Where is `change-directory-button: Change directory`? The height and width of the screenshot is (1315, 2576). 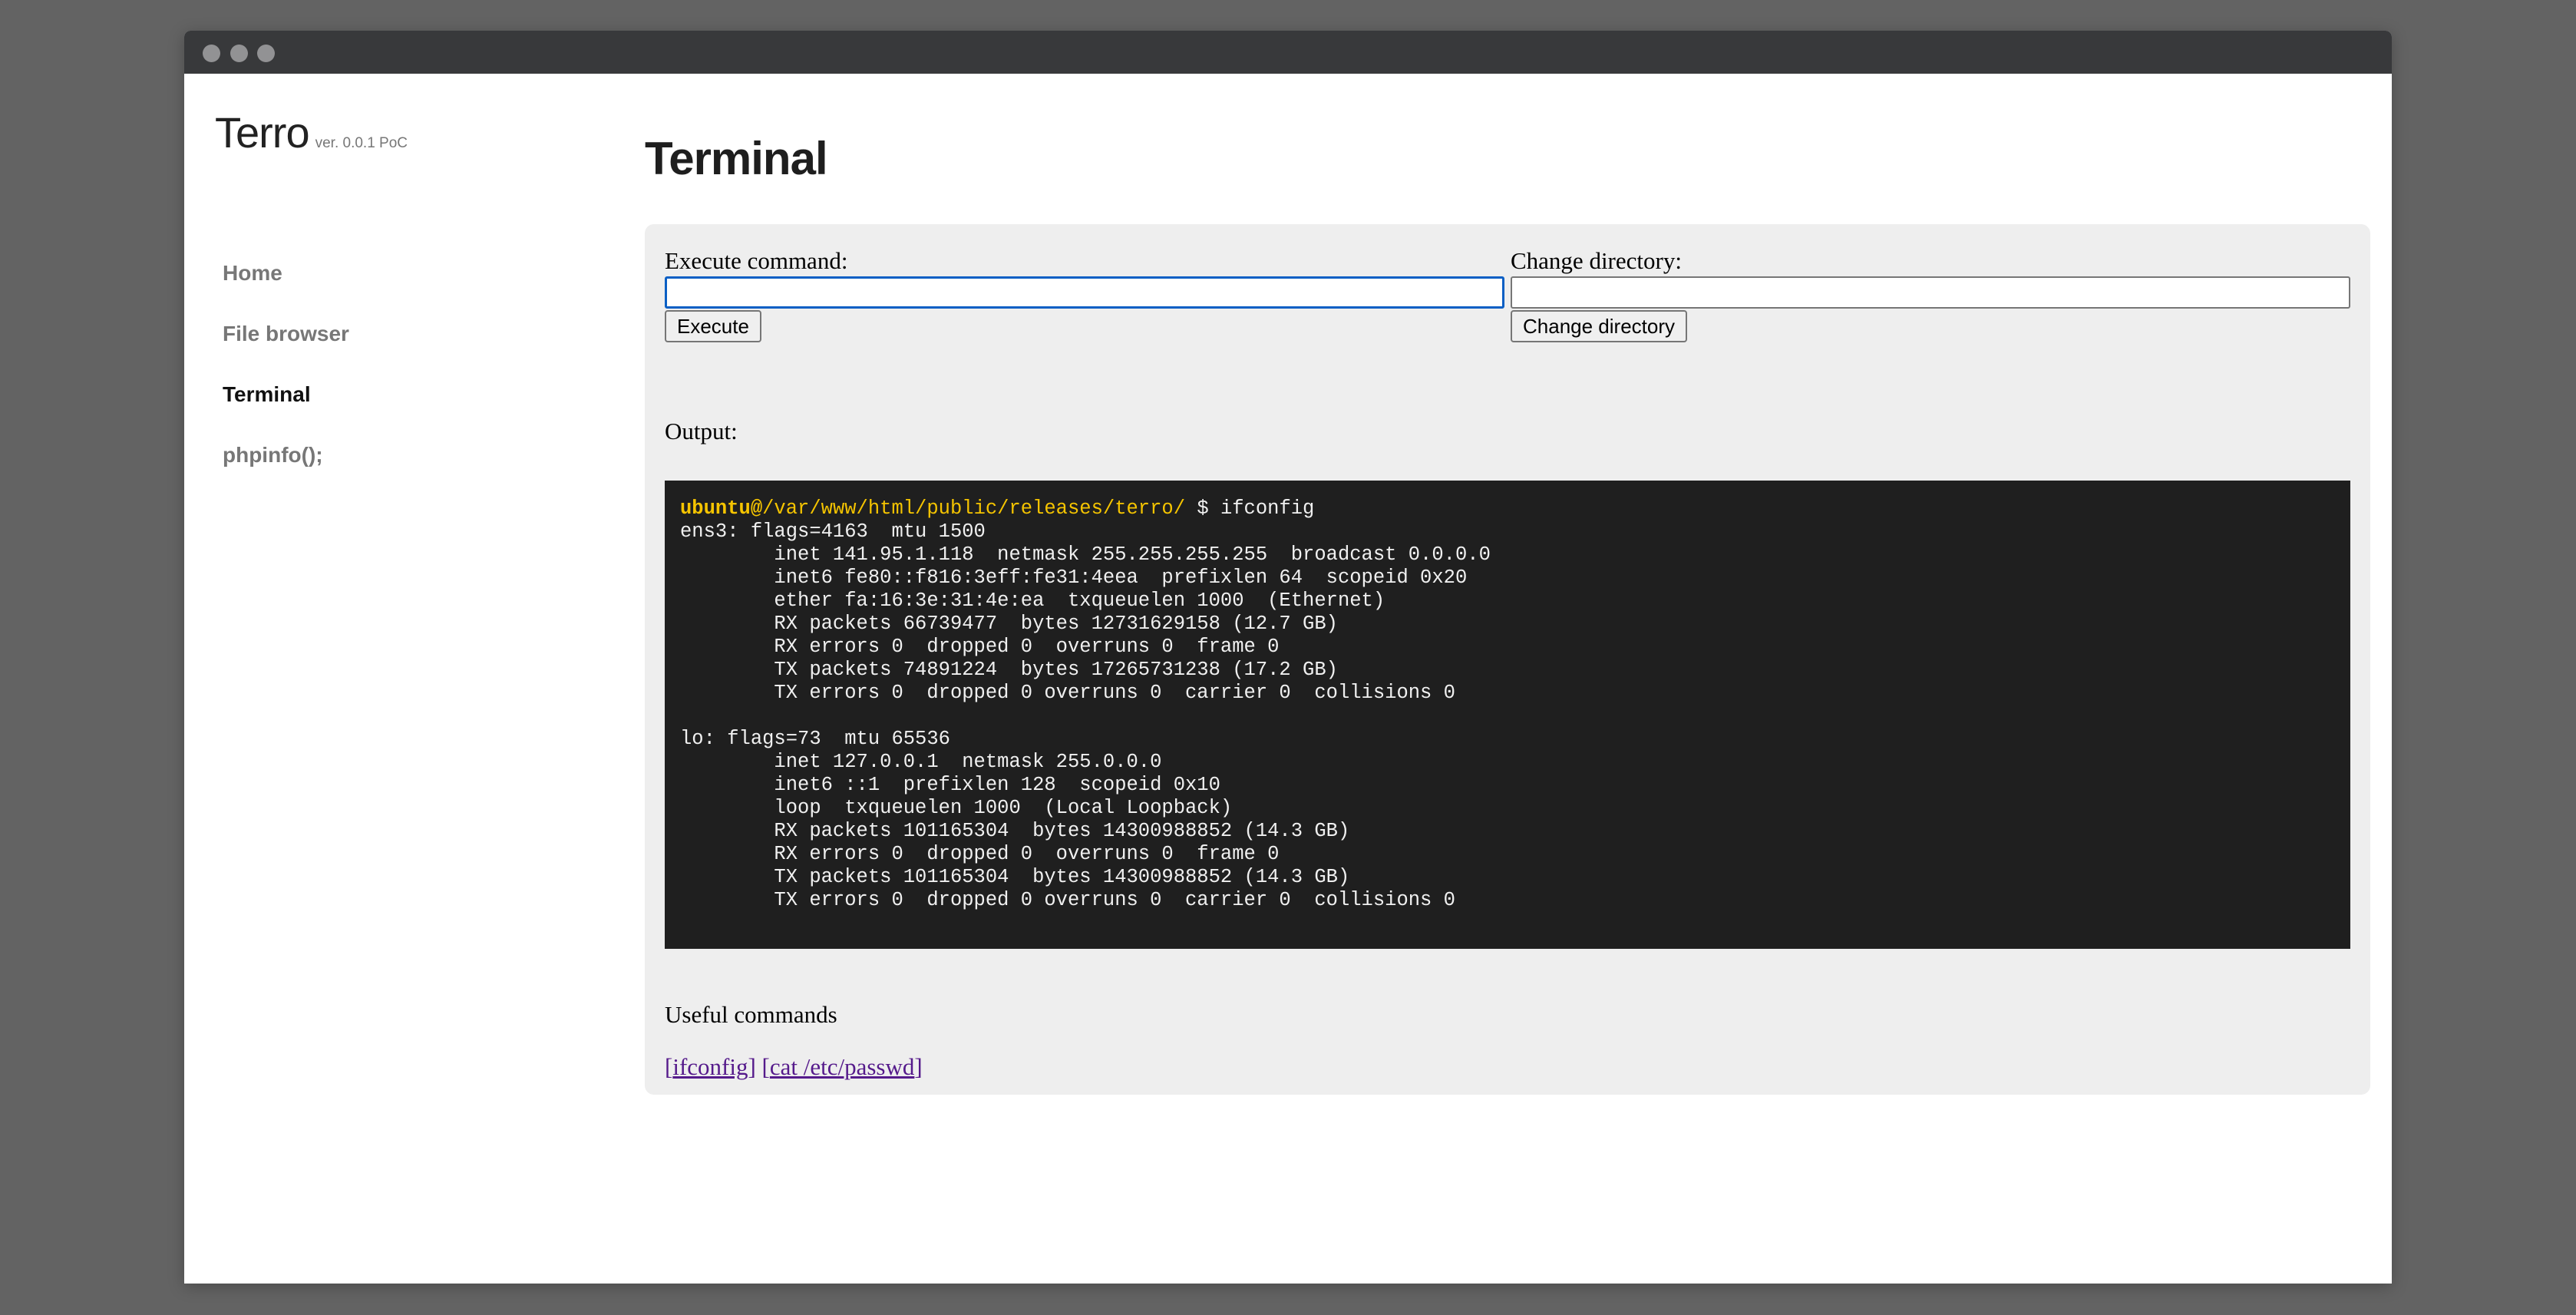 change-directory-button: Change directory is located at coordinates (1599, 326).